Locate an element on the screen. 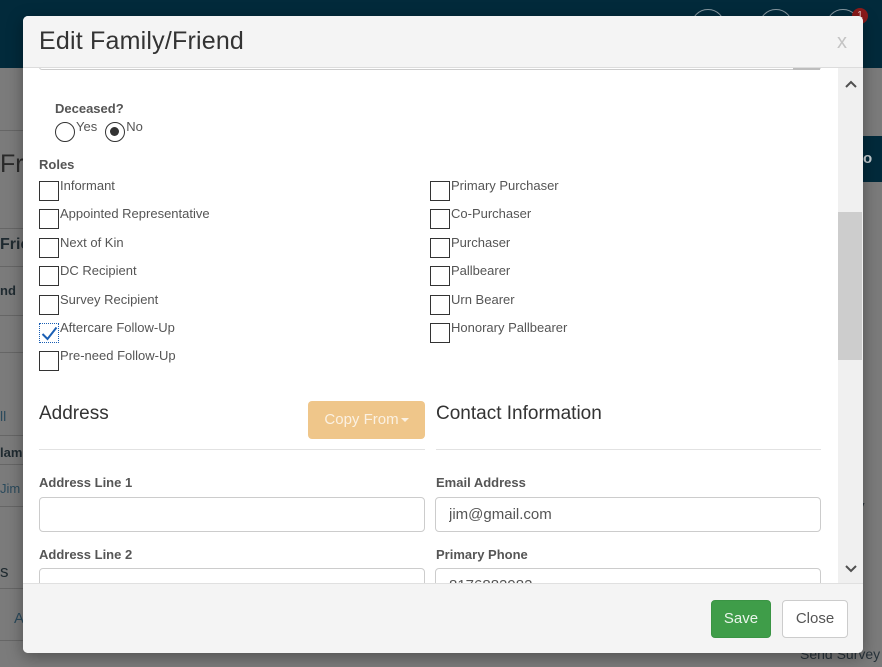 This screenshot has height=667, width=882. modal-header: Edit Family/Friend x is located at coordinates (443, 42).